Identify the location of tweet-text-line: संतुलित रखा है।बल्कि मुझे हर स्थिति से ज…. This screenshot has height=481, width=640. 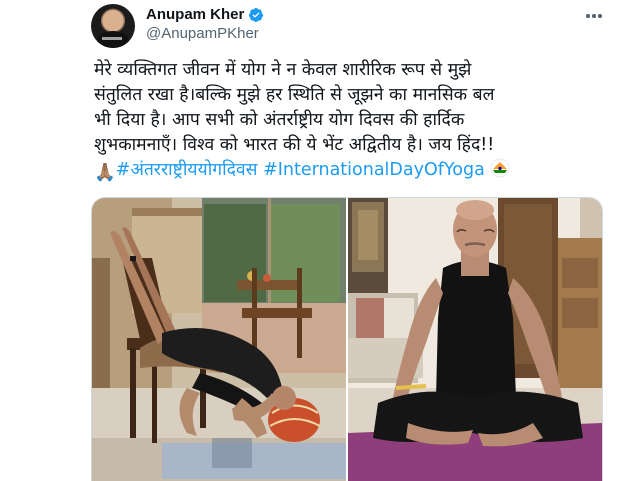
(294, 95).